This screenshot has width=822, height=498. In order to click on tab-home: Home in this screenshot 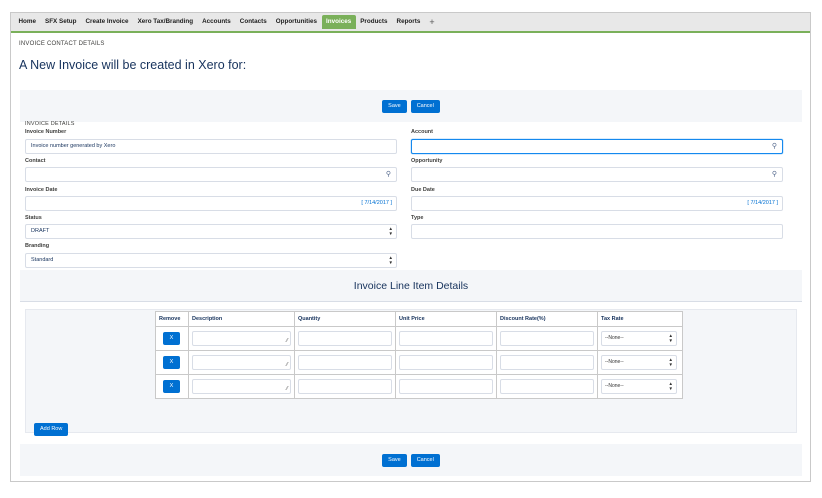, I will do `click(27, 22)`.